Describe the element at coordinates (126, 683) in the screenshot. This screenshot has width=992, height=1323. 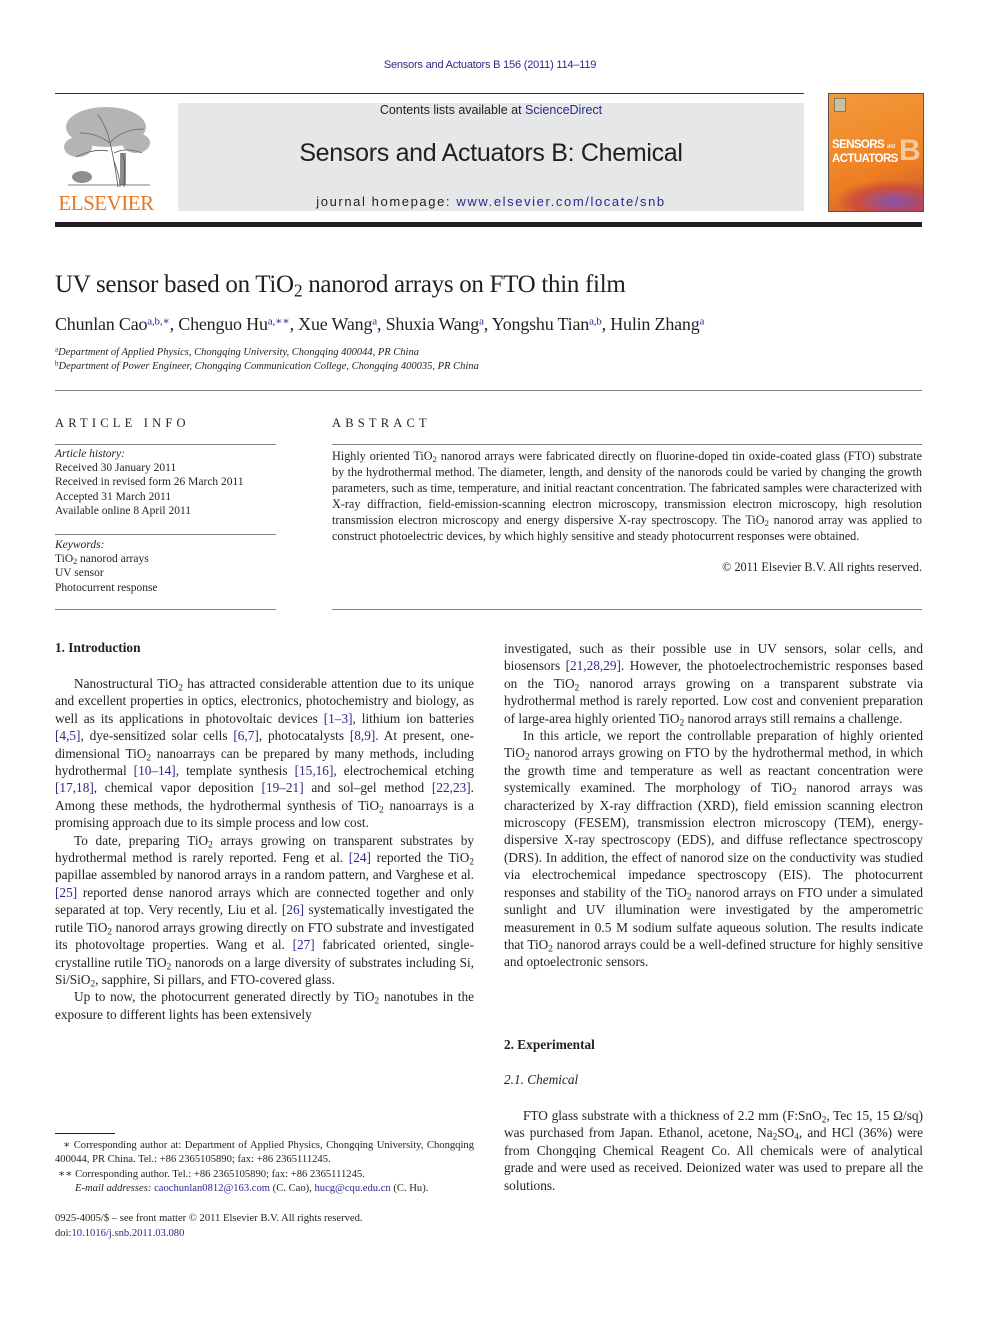
I see `text-run: Nanostructural TiO` at that location.